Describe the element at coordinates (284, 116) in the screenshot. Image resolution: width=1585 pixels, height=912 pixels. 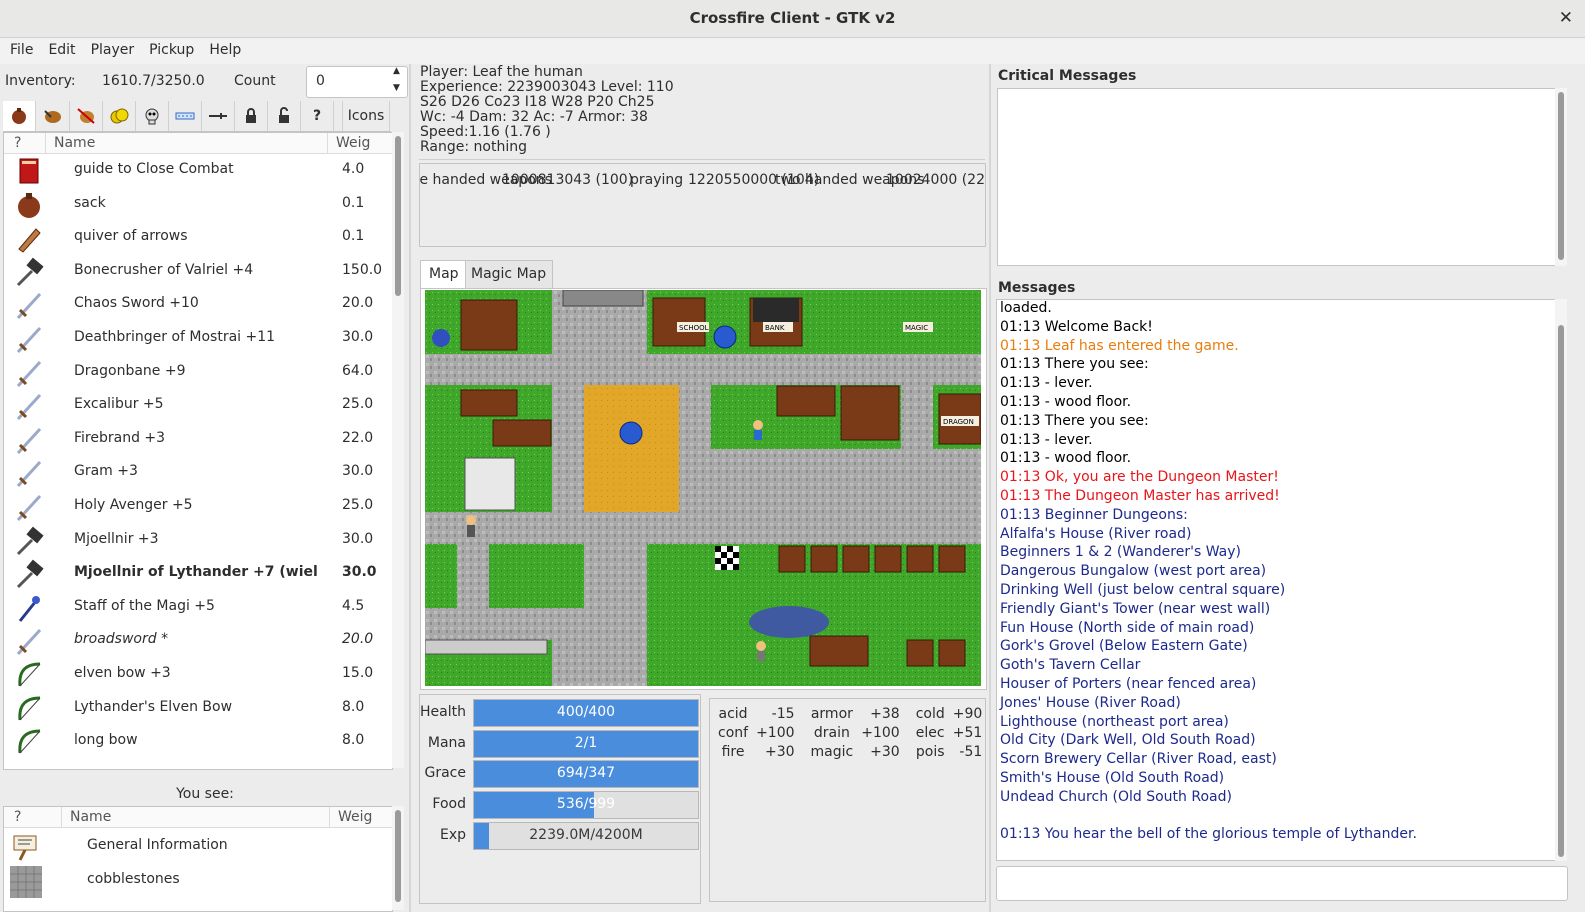
I see `tab-unlocked-icon` at that location.